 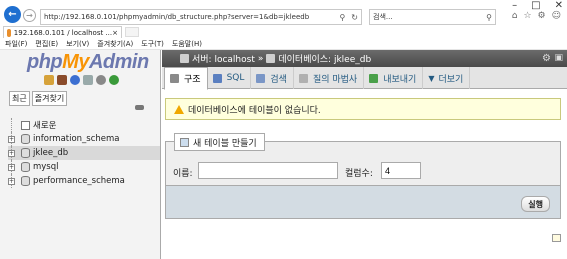 What do you see at coordinates (44, 125) in the screenshot?
I see `tree-item-label: 새로운` at bounding box center [44, 125].